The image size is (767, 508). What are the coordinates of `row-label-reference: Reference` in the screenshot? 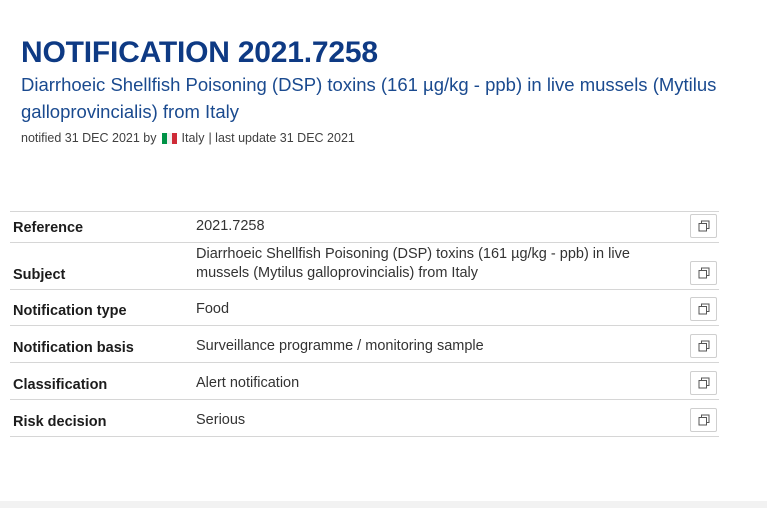 It's located at (48, 228).